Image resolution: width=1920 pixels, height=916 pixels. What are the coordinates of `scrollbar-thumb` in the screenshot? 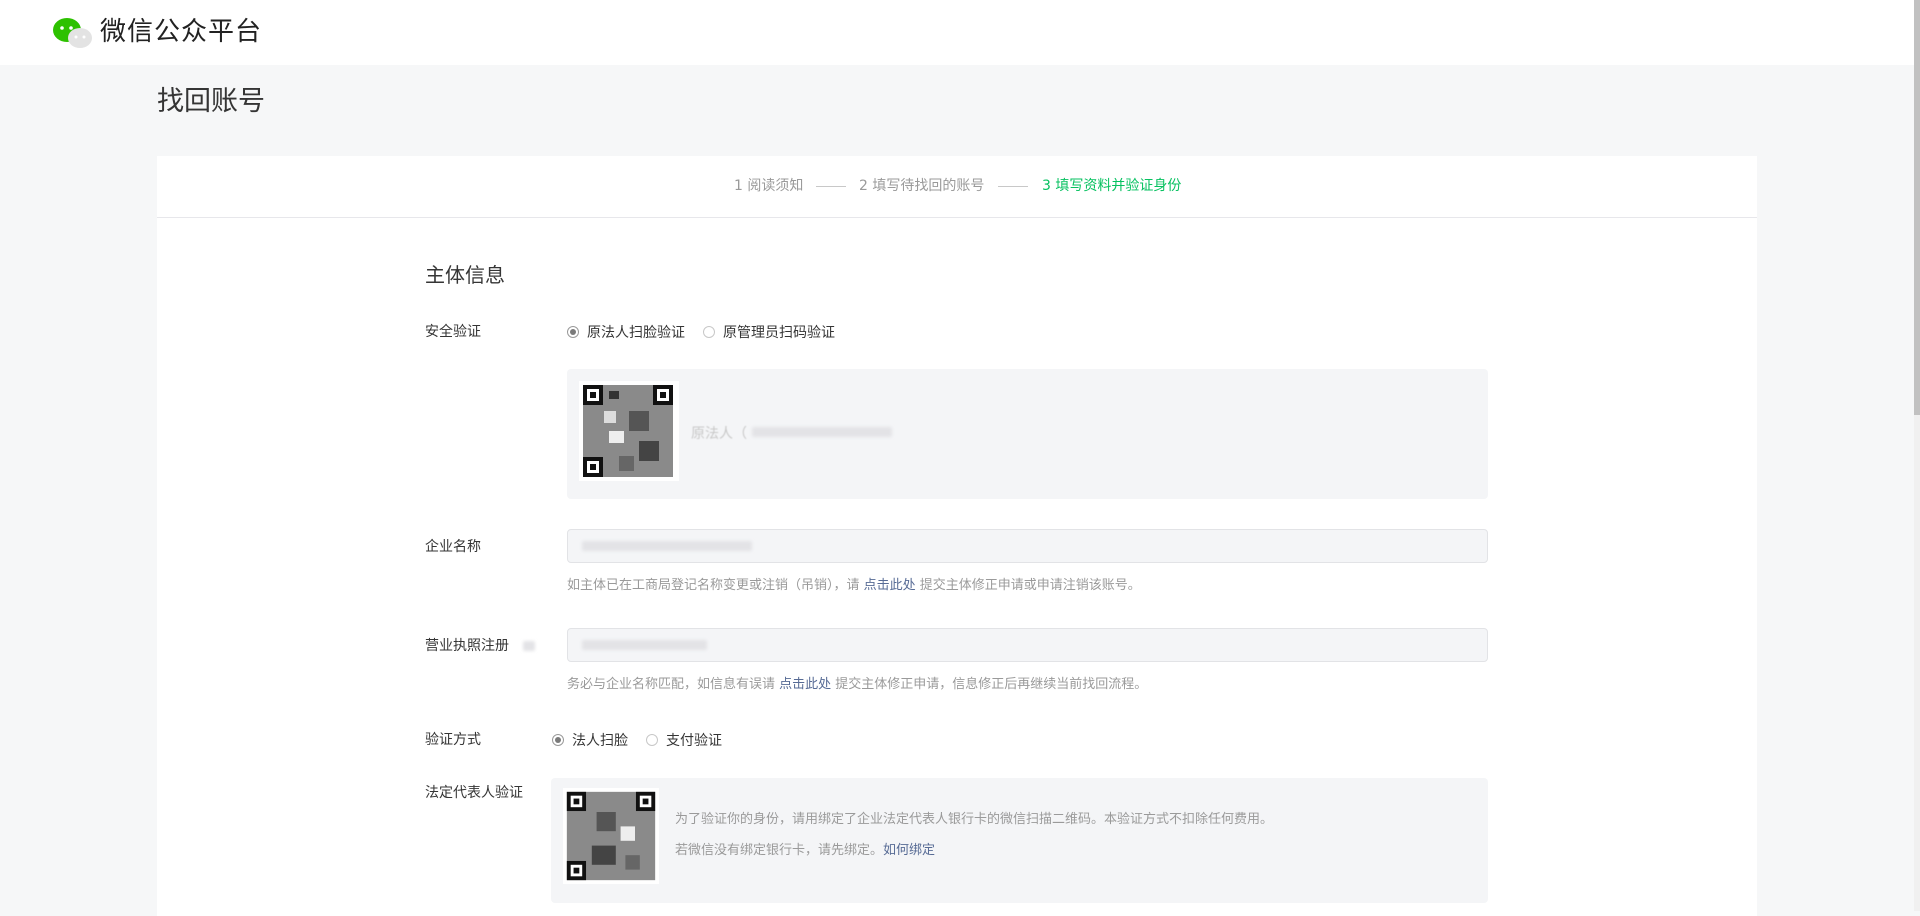 It's located at (1917, 207).